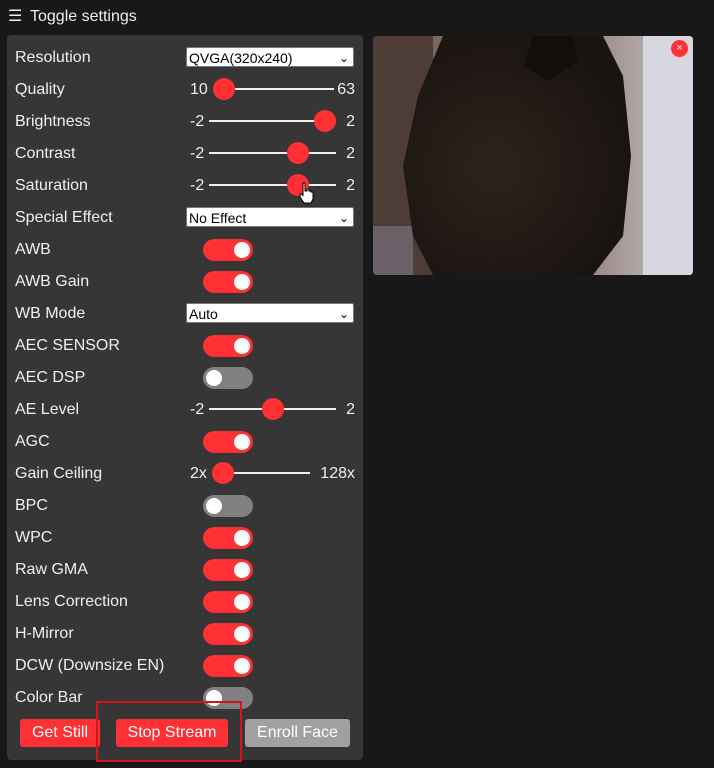 The height and width of the screenshot is (768, 714). Describe the element at coordinates (197, 409) in the screenshot. I see `ae-level-min: -2` at that location.